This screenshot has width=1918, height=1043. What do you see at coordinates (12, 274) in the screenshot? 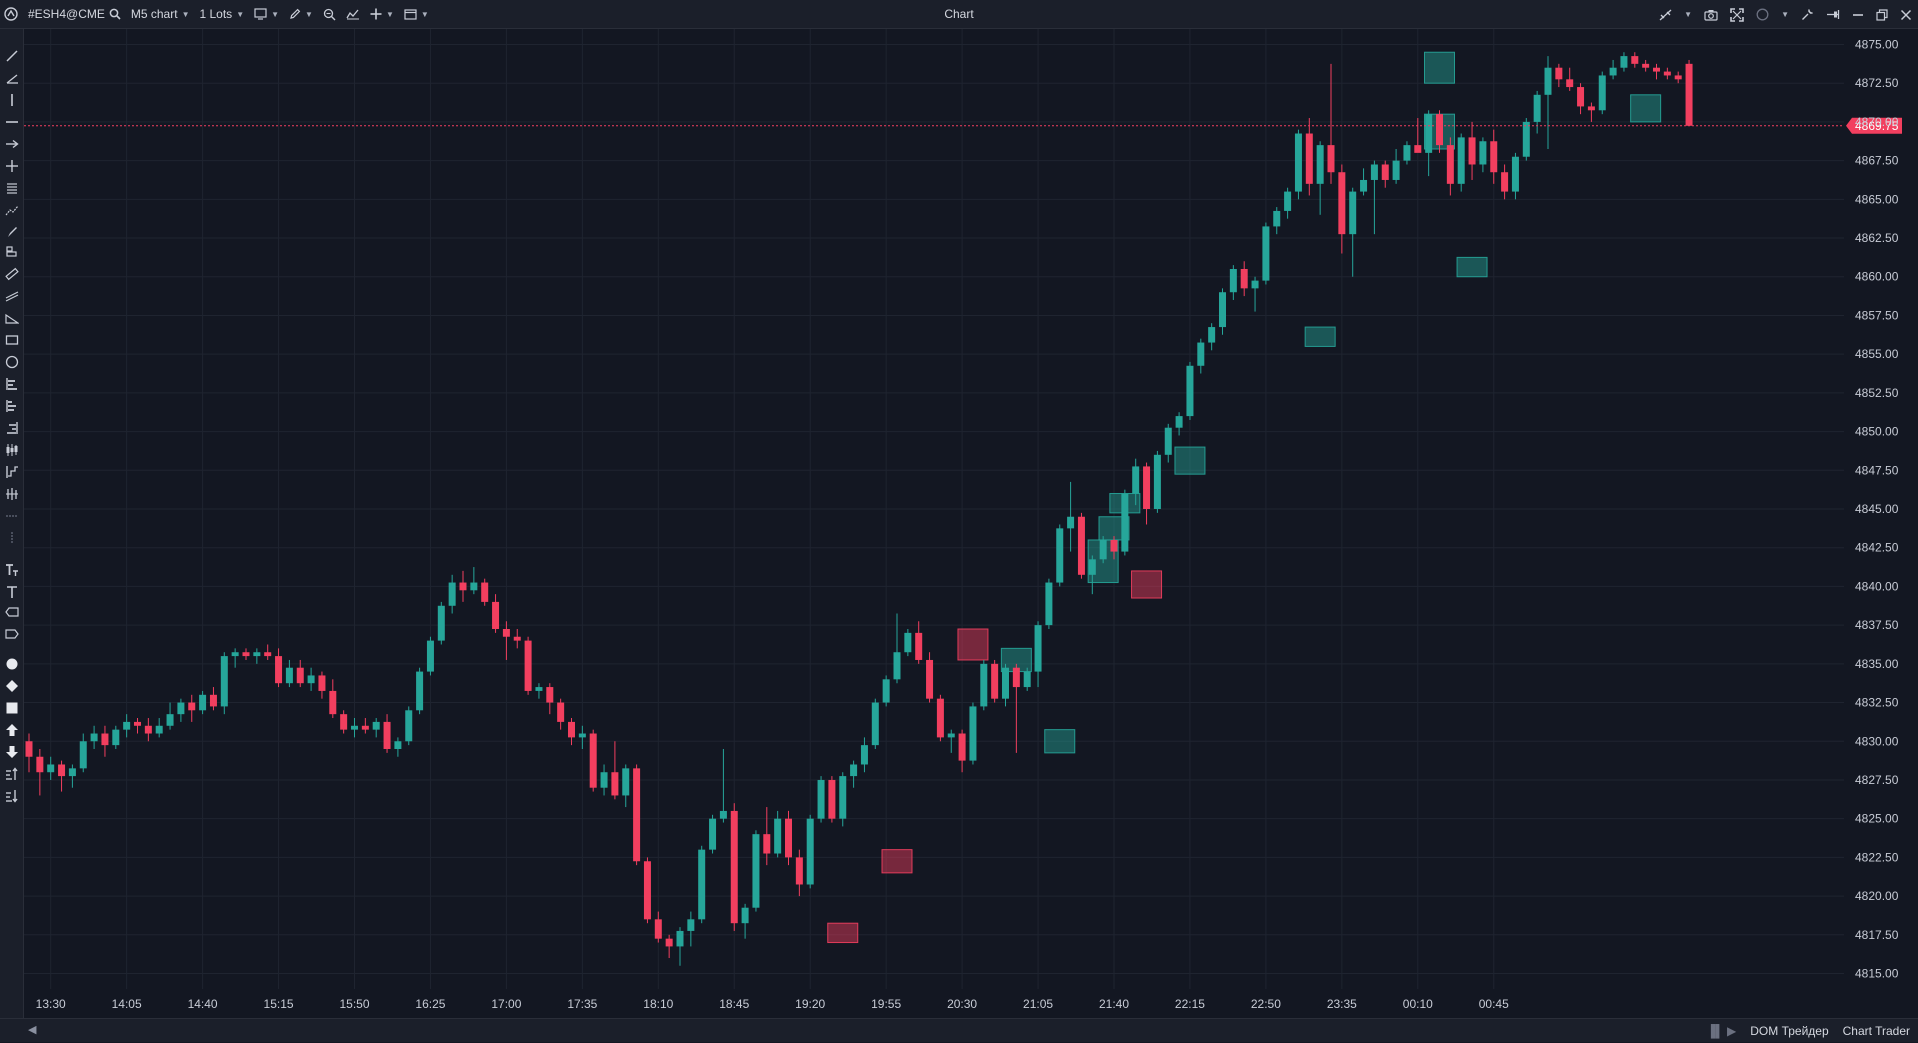
I see `ruler-icon` at bounding box center [12, 274].